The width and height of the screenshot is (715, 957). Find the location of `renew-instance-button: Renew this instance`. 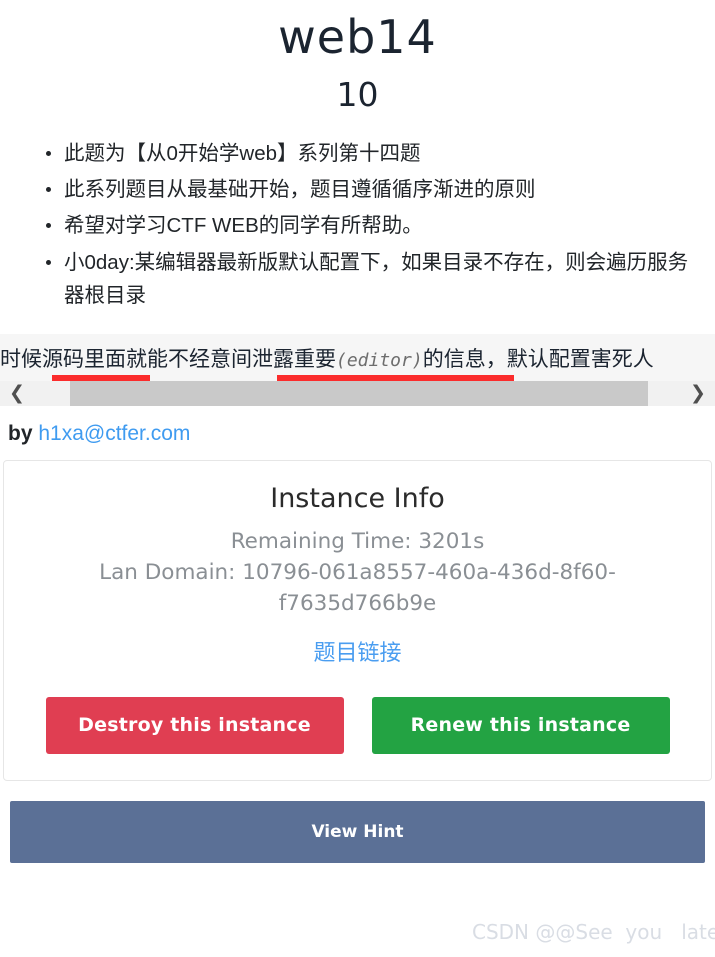

renew-instance-button: Renew this instance is located at coordinates (520, 726).